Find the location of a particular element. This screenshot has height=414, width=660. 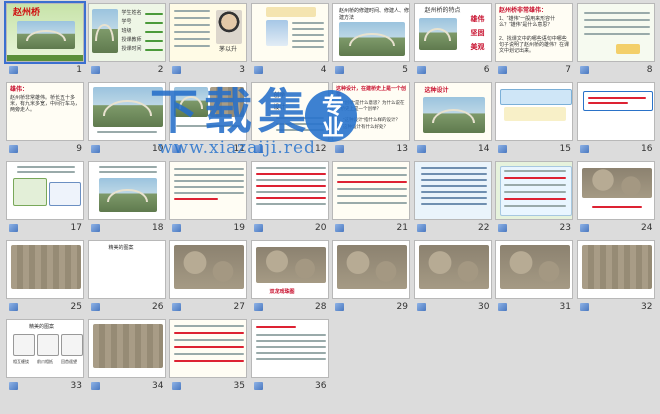

slide-thumbnail: 32 is located at coordinates (615, 278).